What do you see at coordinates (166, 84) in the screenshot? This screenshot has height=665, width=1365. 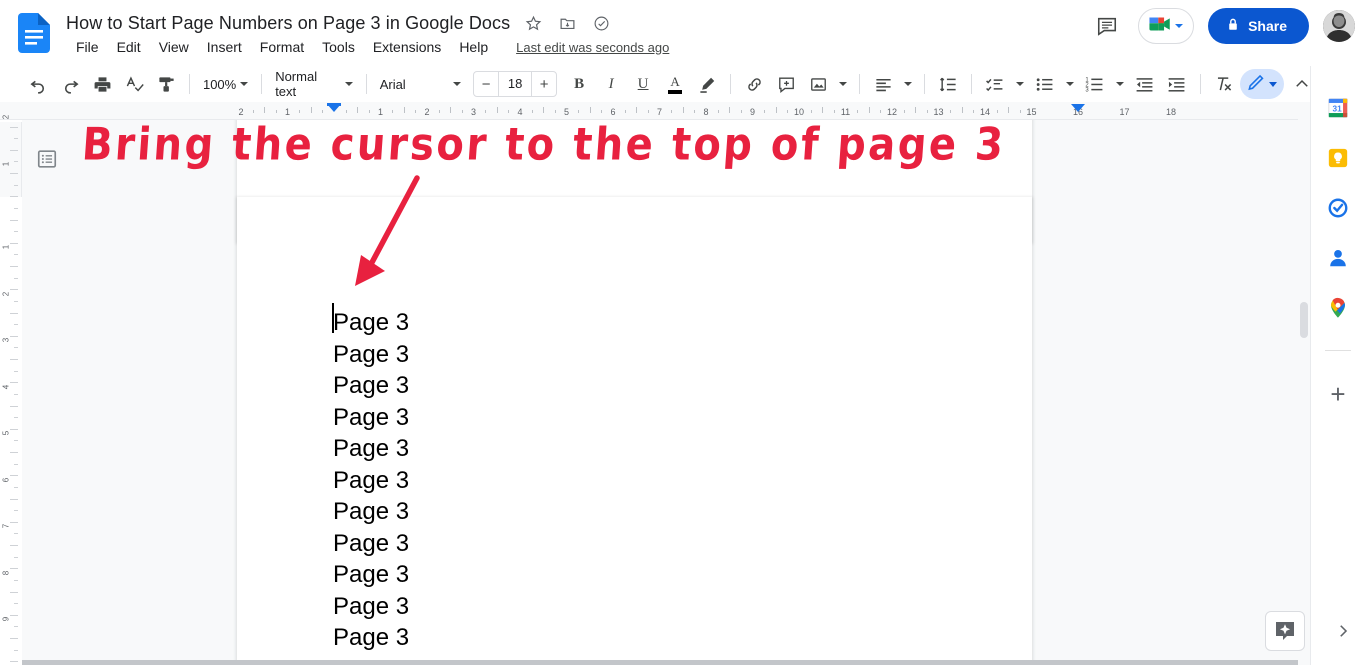 I see `paint-format-icon` at bounding box center [166, 84].